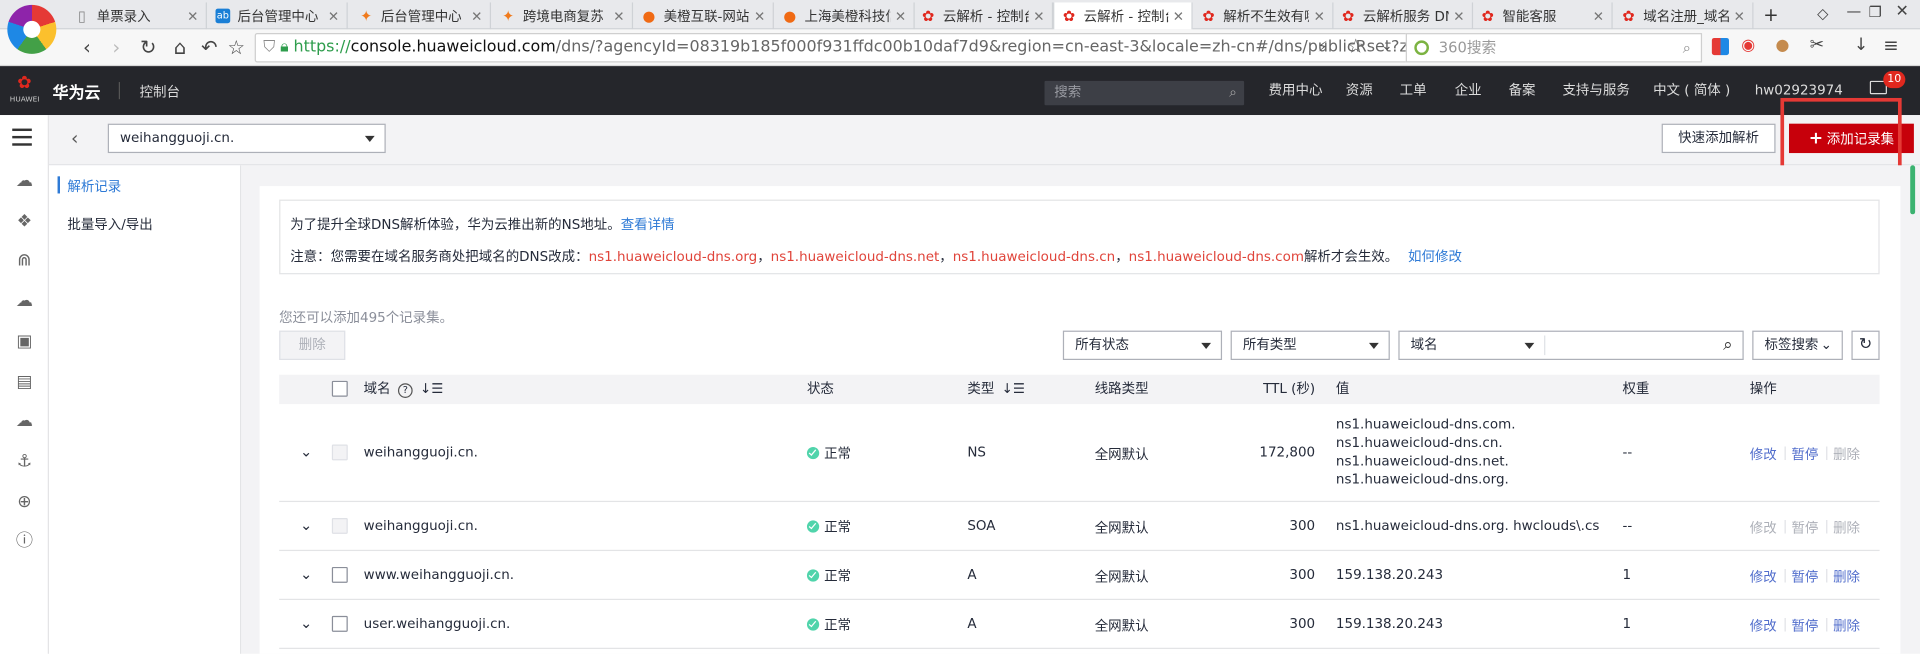  I want to click on anchor-icon: ⚓, so click(24, 461).